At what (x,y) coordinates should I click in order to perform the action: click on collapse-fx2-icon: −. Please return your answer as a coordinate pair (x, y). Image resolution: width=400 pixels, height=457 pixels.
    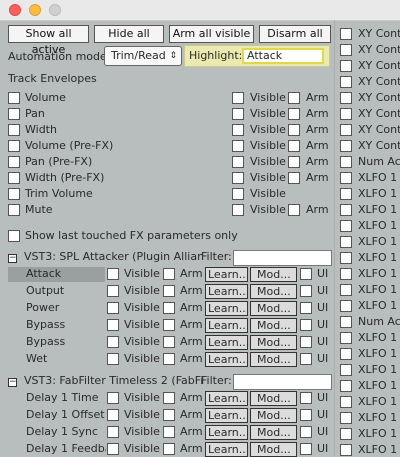
    Looking at the image, I should click on (12, 382).